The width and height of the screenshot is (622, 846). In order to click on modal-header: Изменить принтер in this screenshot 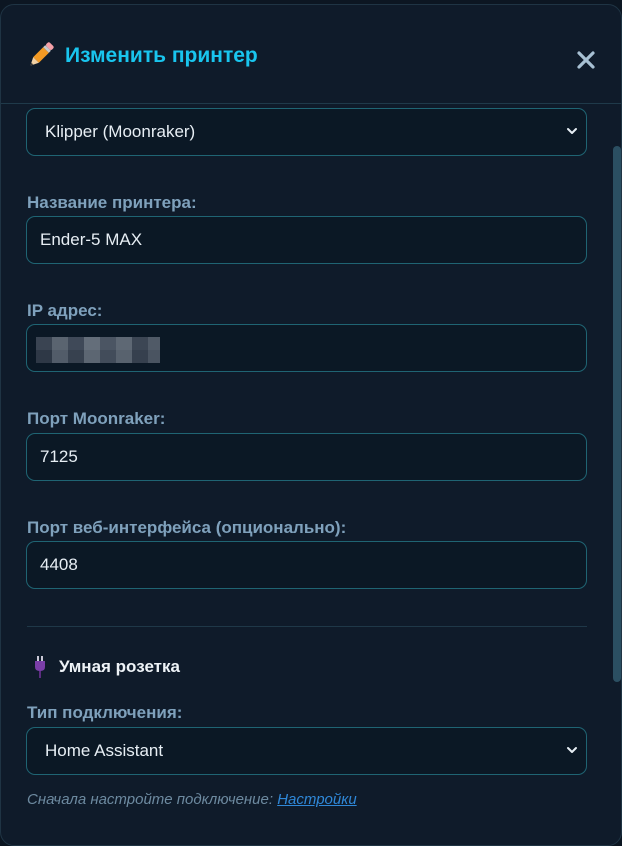, I will do `click(311, 54)`.